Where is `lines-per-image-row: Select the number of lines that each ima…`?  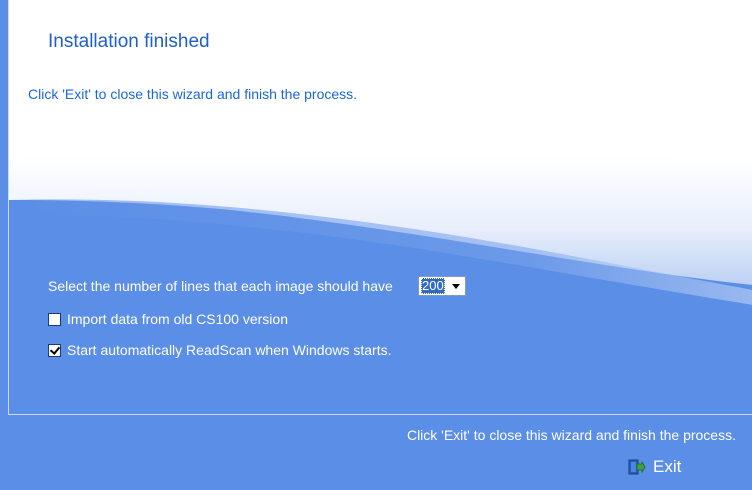
lines-per-image-row: Select the number of lines that each ima… is located at coordinates (257, 286).